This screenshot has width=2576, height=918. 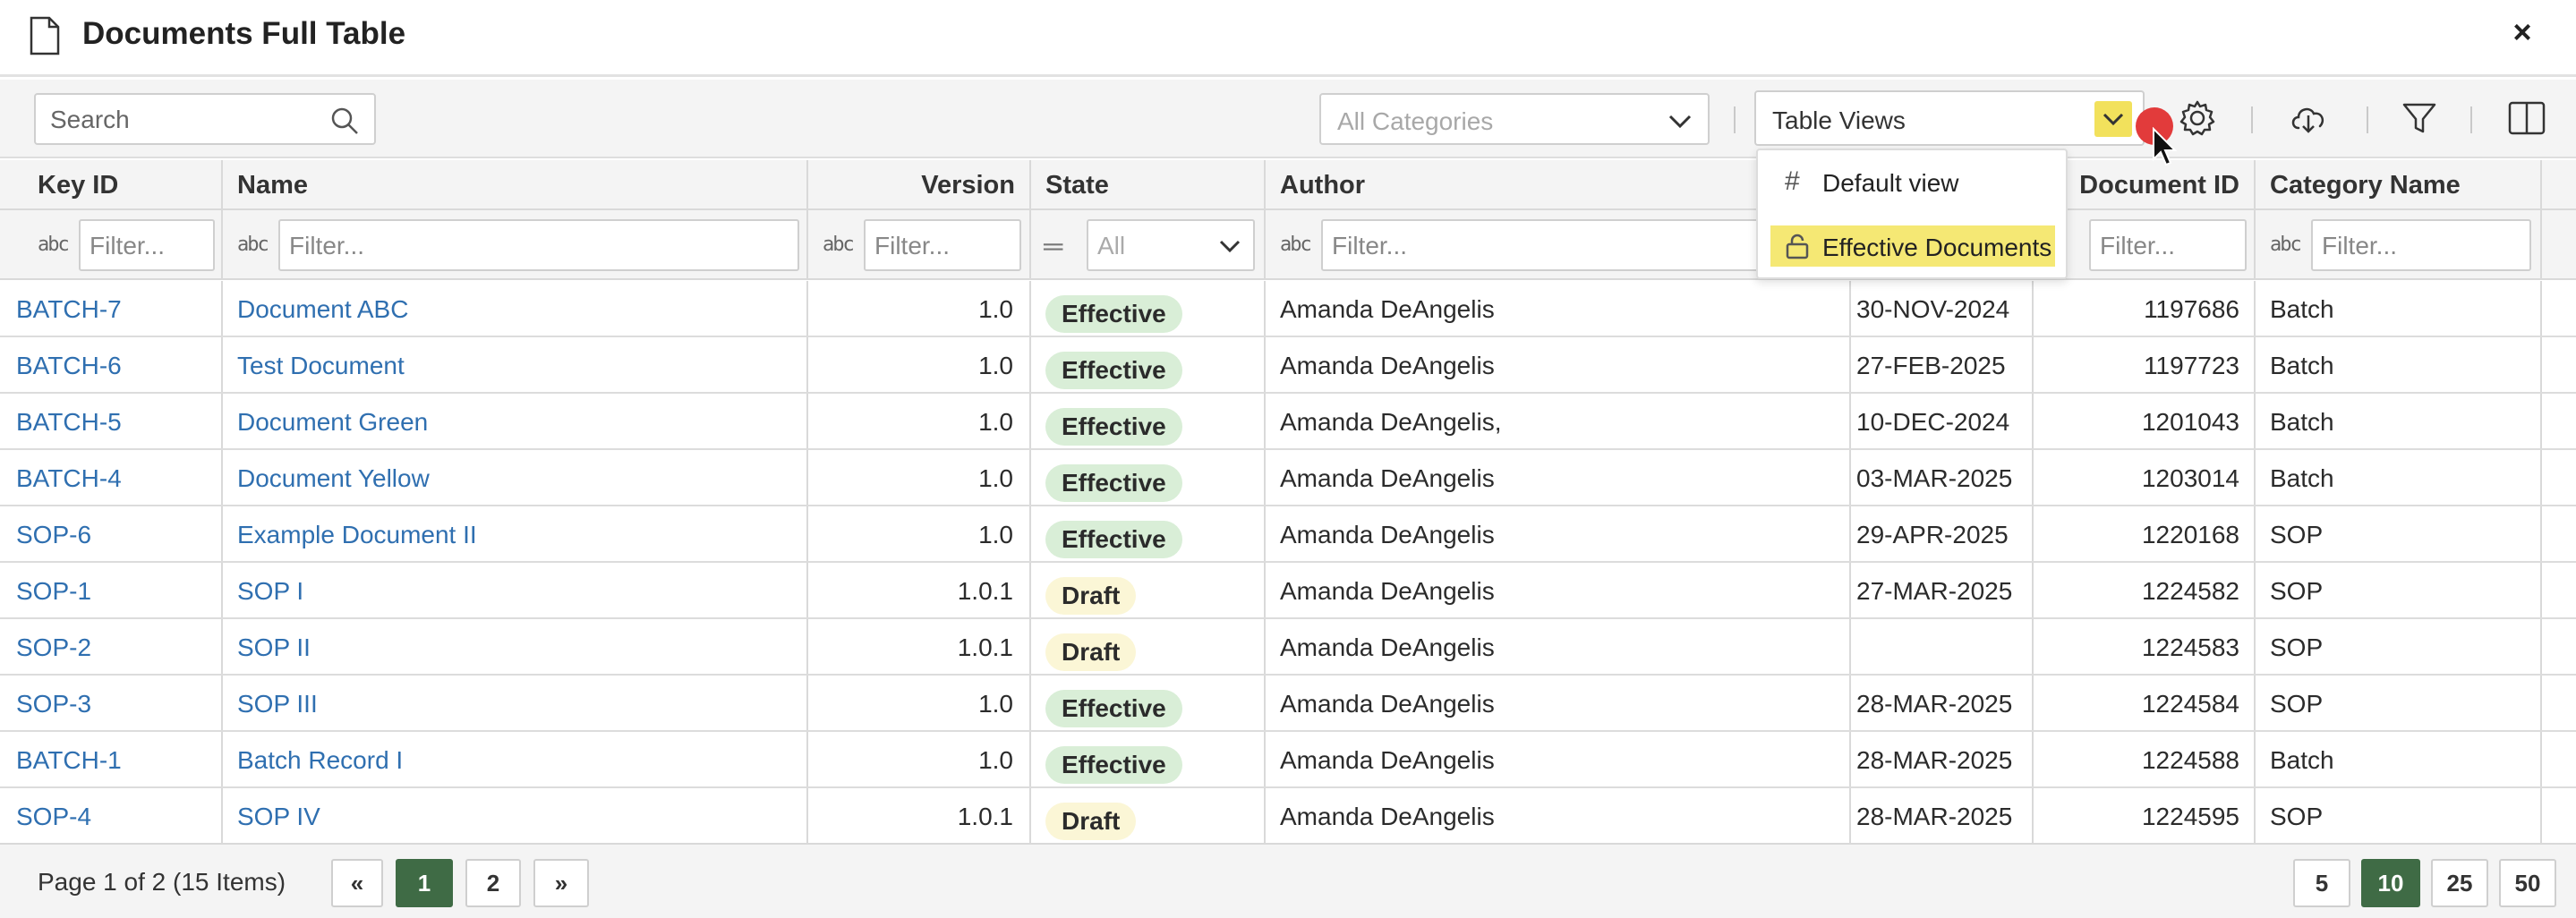 I want to click on document-name-link: SOP II, so click(x=274, y=648).